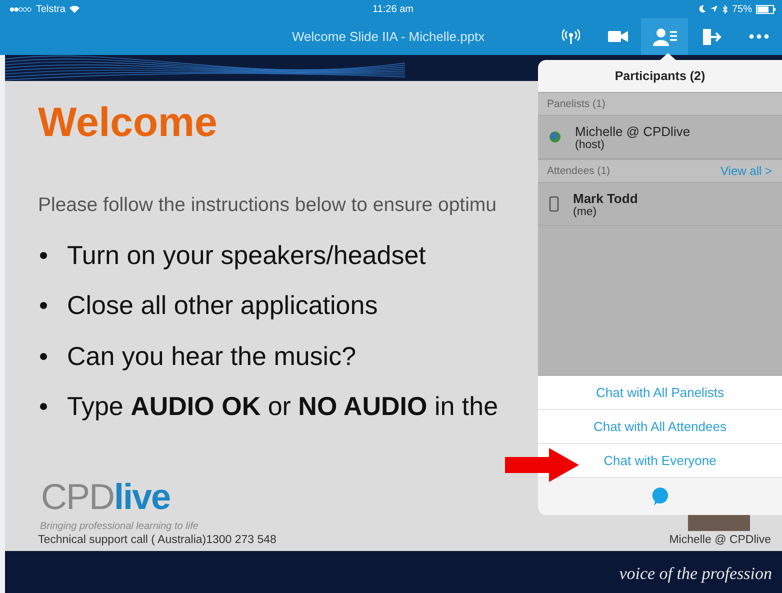  What do you see at coordinates (720, 540) in the screenshot?
I see `presenter-name: Michelle @ CPDlive` at bounding box center [720, 540].